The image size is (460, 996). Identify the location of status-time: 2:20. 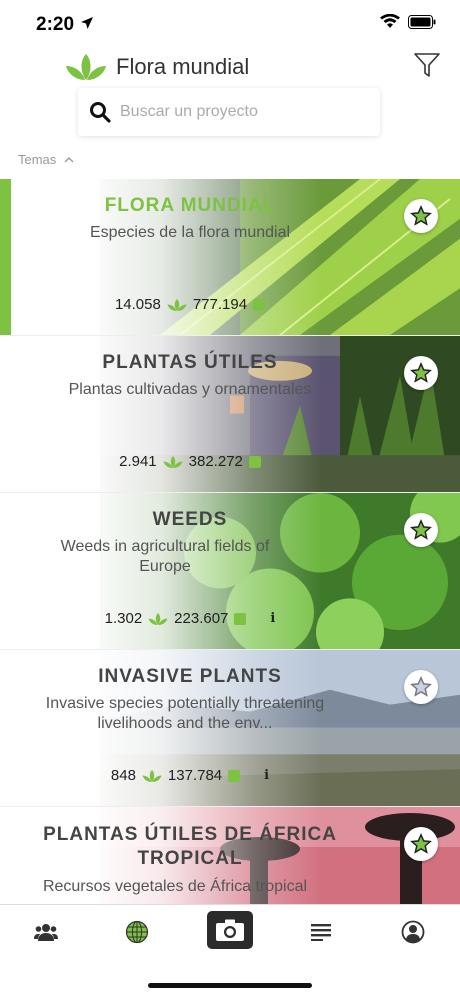
(55, 24).